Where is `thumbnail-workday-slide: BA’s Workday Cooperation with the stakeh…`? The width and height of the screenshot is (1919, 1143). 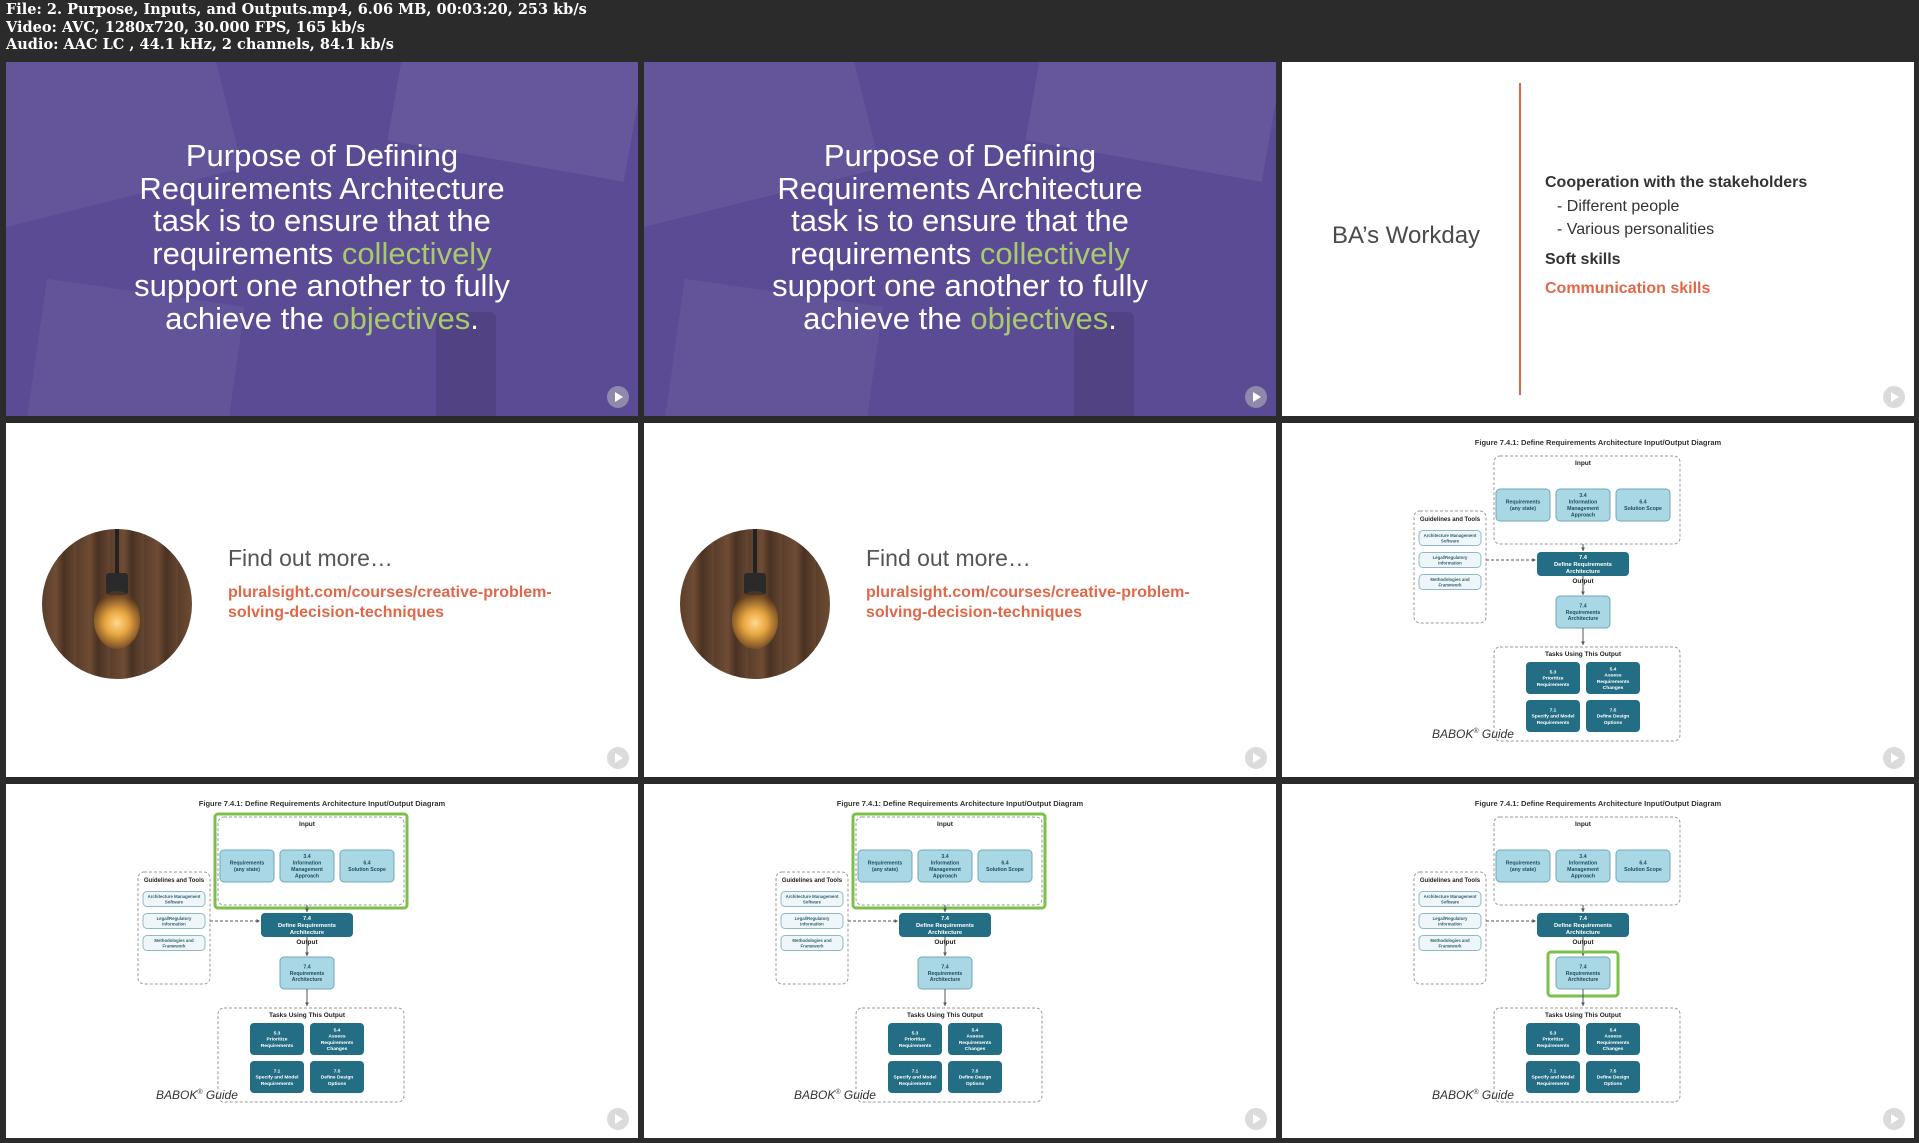
thumbnail-workday-slide: BA’s Workday Cooperation with the stakeh… is located at coordinates (1598, 239).